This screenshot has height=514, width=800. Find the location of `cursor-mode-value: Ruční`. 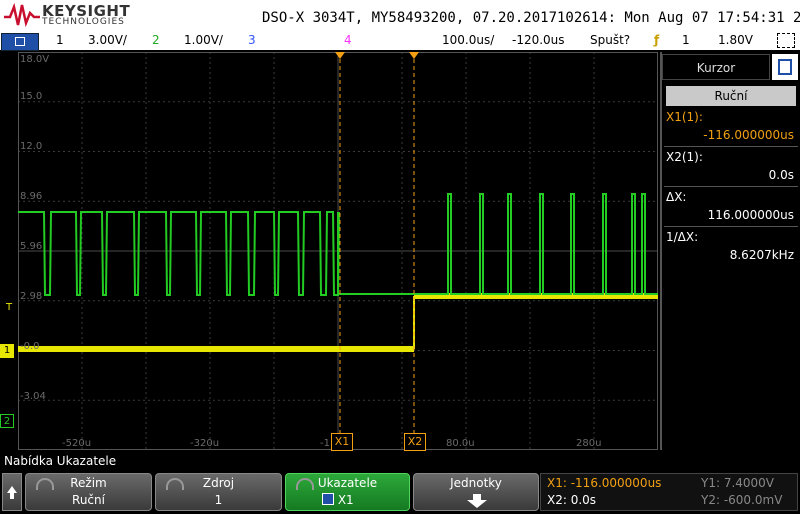

cursor-mode-value: Ruční is located at coordinates (731, 96).